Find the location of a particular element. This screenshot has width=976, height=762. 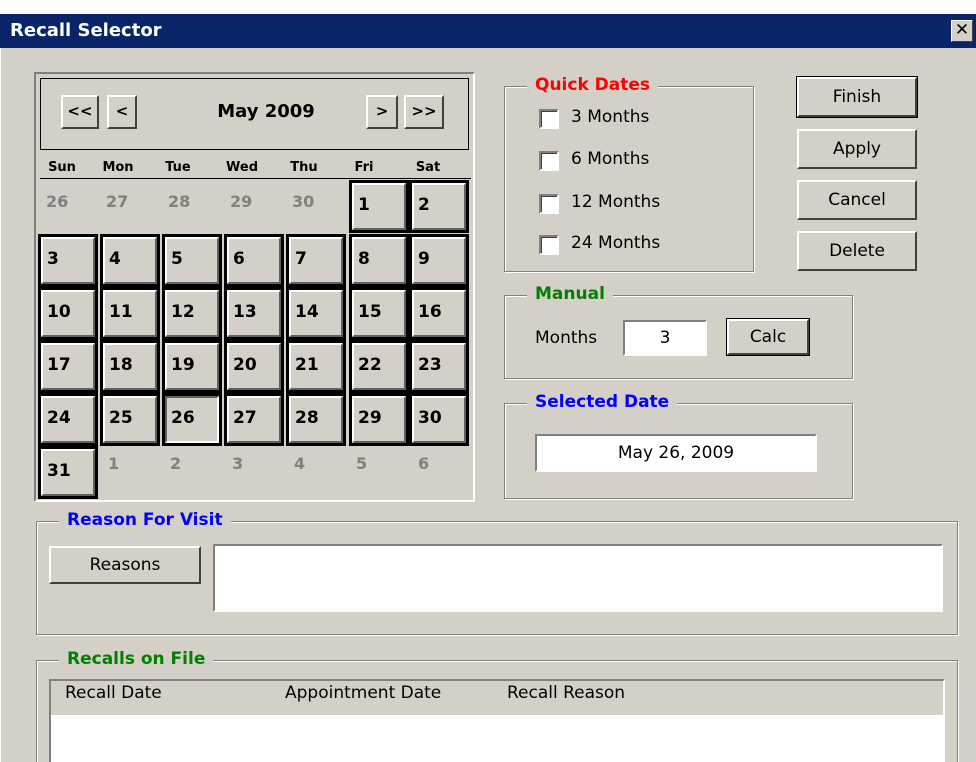

calendar-day: 19 is located at coordinates (192, 366).